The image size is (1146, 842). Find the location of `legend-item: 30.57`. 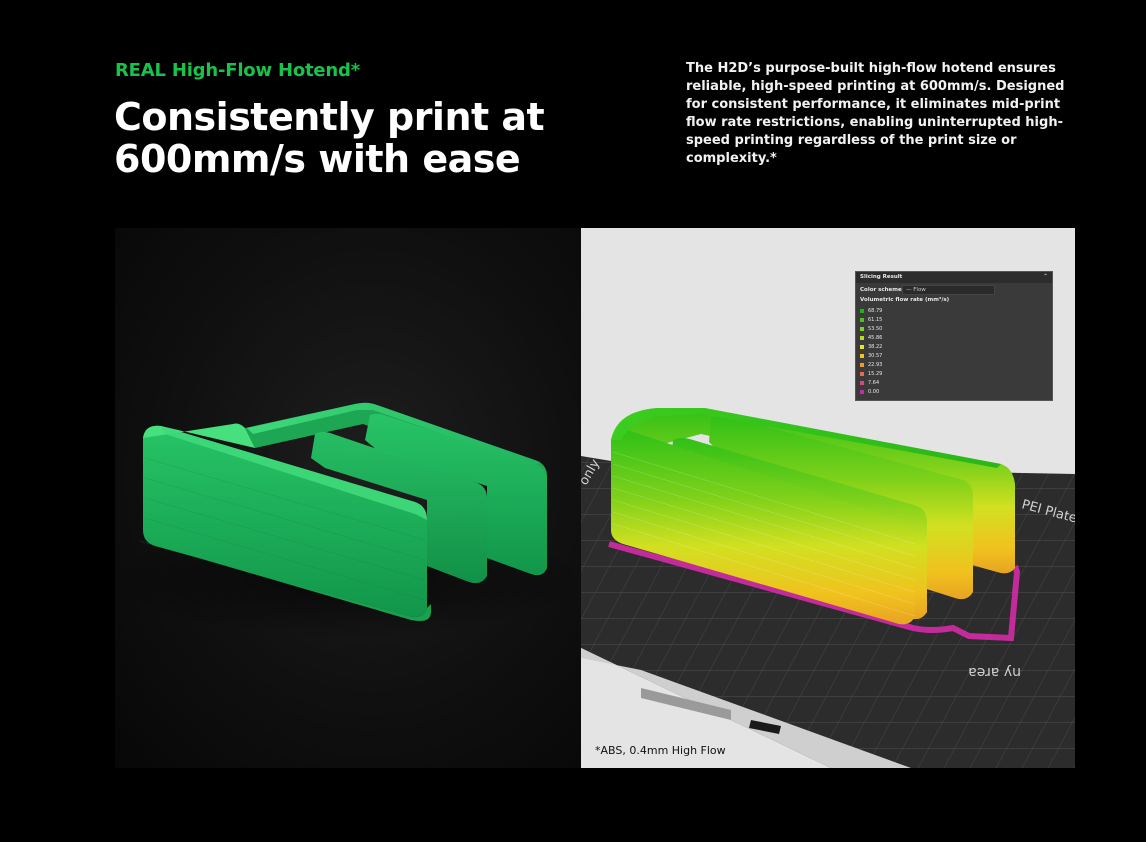

legend-item: 30.57 is located at coordinates (954, 355).